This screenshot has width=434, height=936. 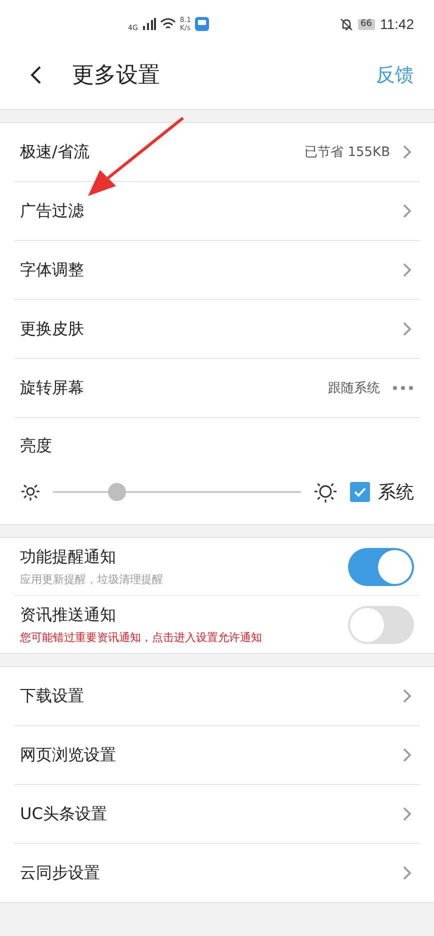 What do you see at coordinates (36, 74) in the screenshot?
I see `back-chevron-icon` at bounding box center [36, 74].